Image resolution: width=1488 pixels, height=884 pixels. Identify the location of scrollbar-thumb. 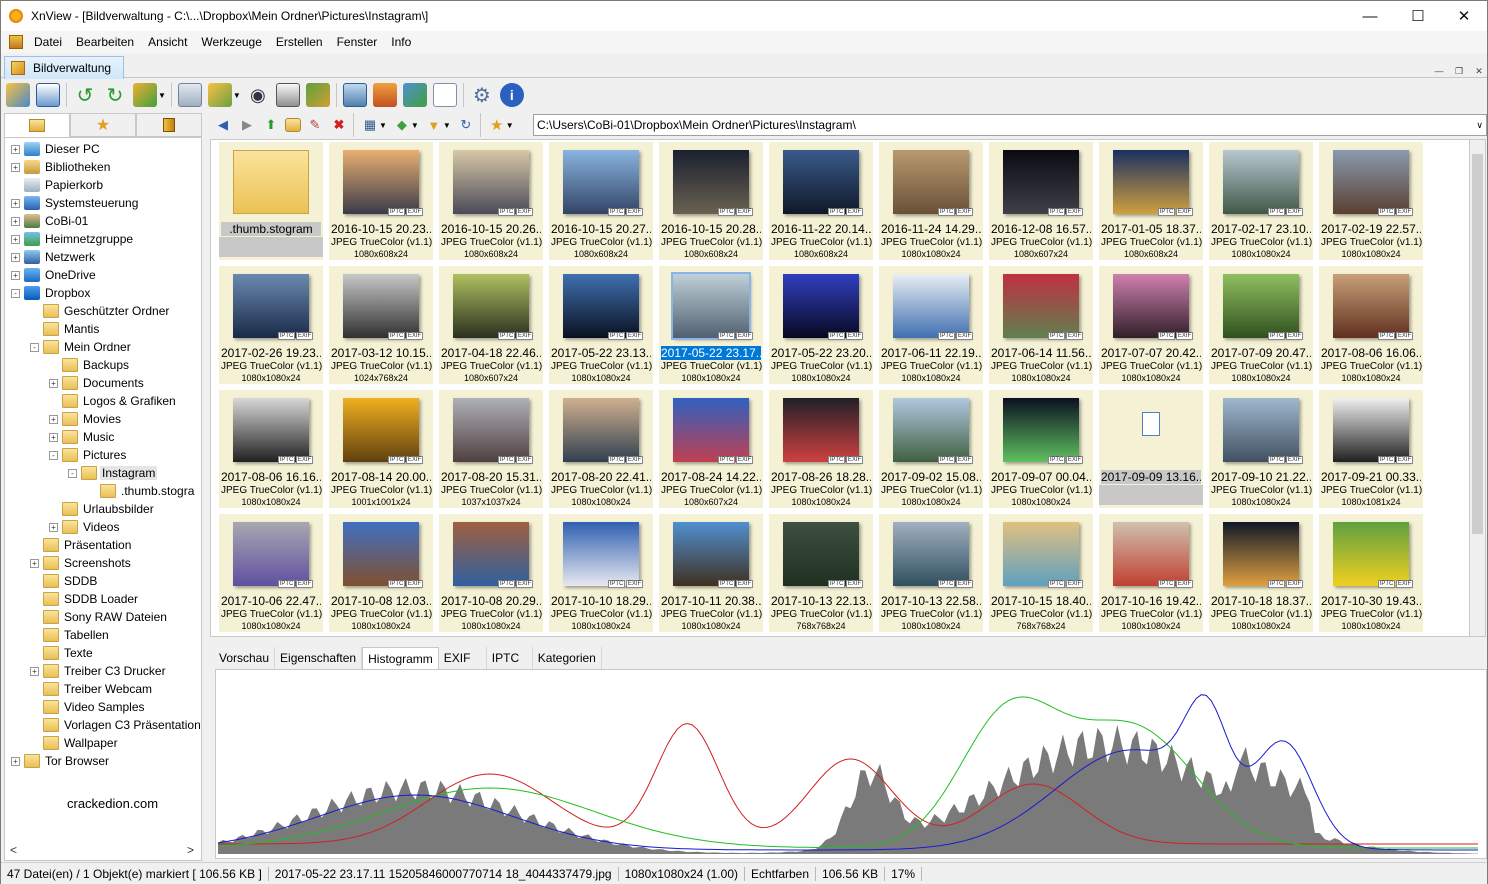
(1477, 344).